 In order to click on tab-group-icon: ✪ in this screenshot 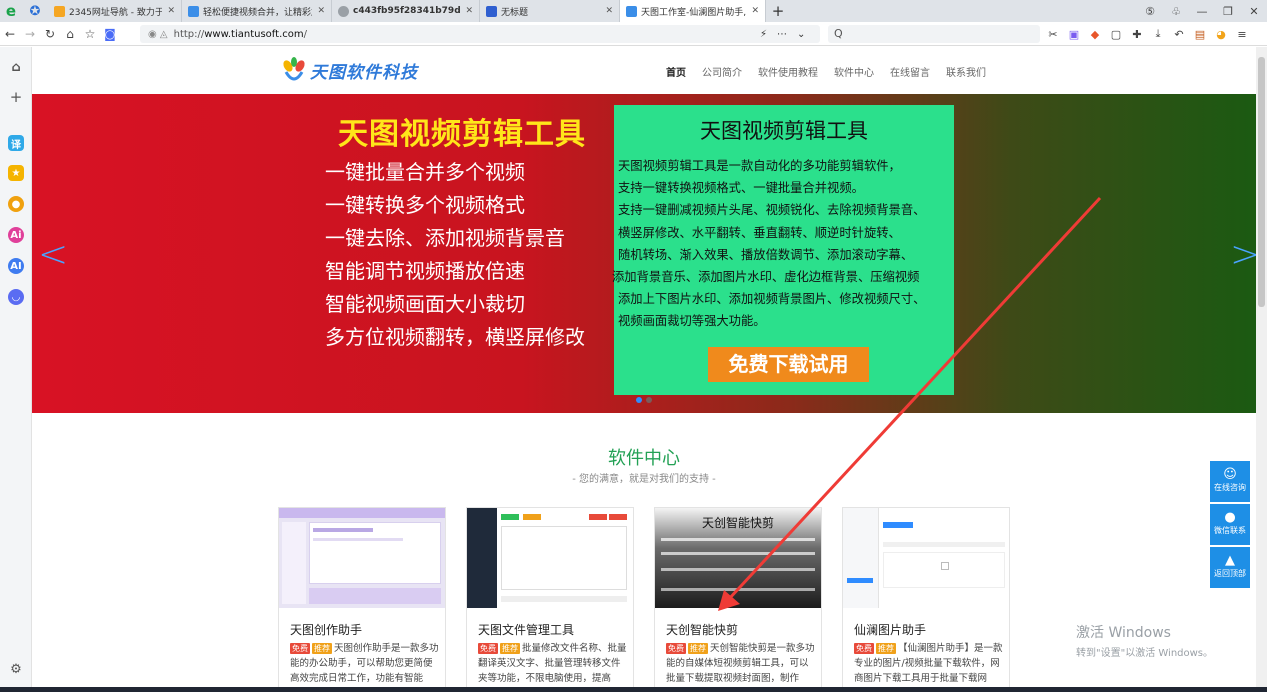, I will do `click(35, 11)`.